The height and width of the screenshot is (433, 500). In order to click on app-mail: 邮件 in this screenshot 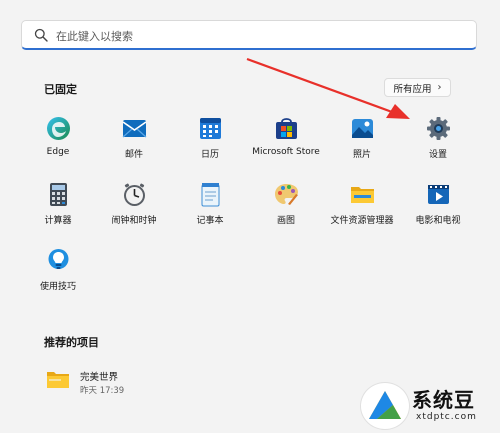, I will do `click(134, 144)`.